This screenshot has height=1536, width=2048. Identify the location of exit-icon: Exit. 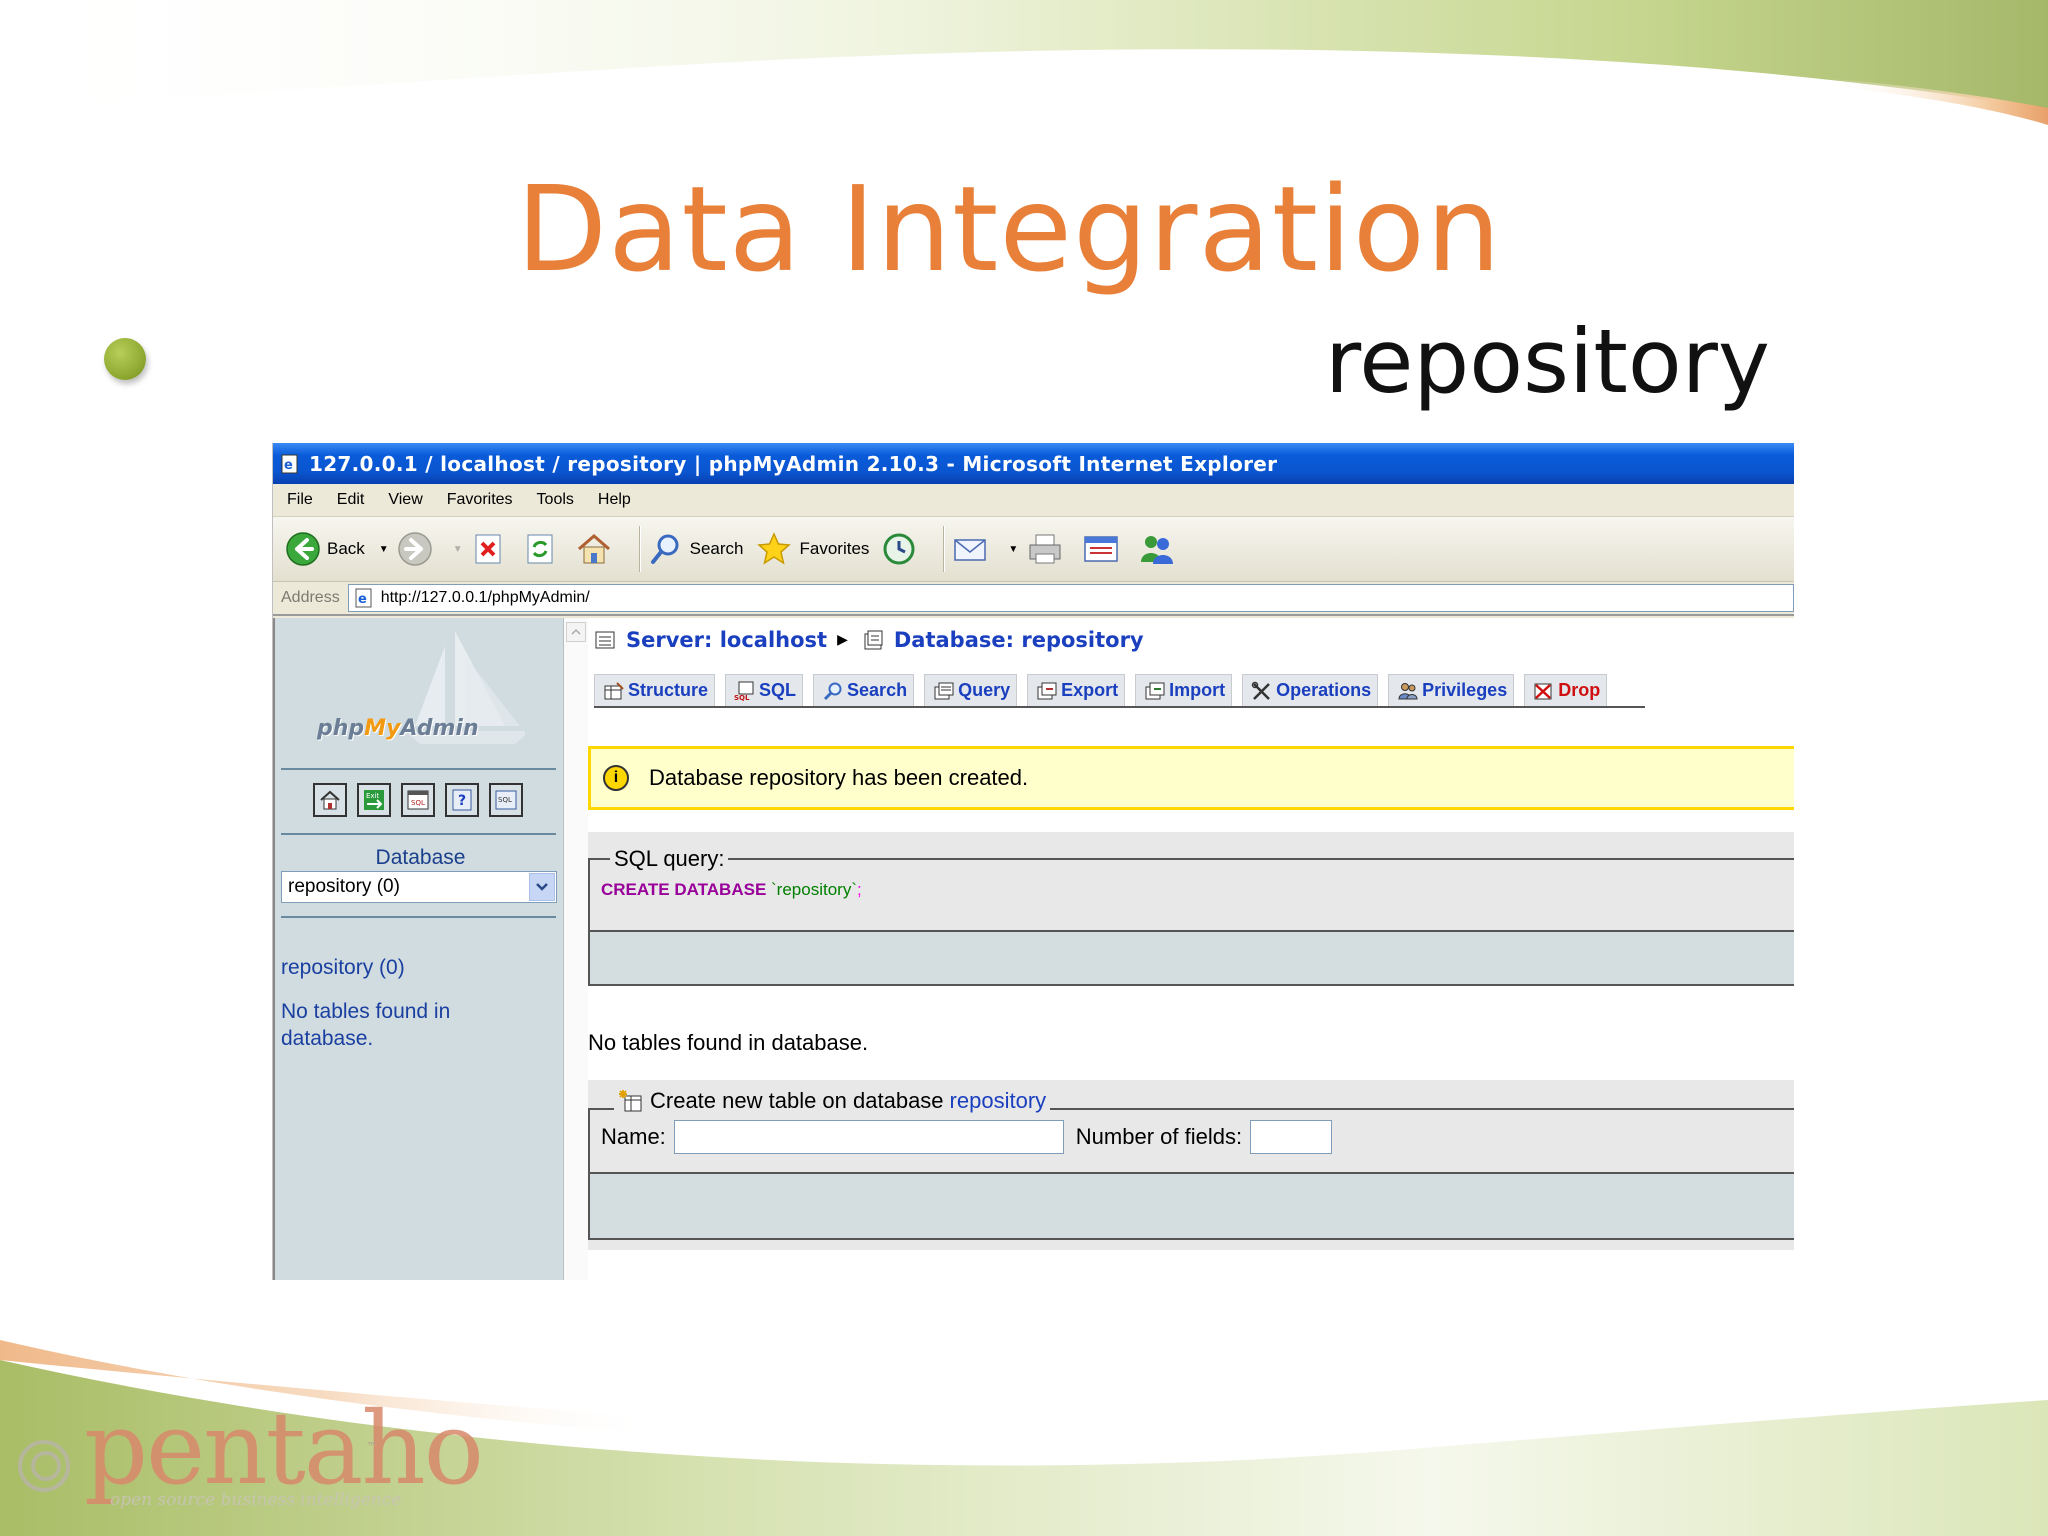
(374, 800).